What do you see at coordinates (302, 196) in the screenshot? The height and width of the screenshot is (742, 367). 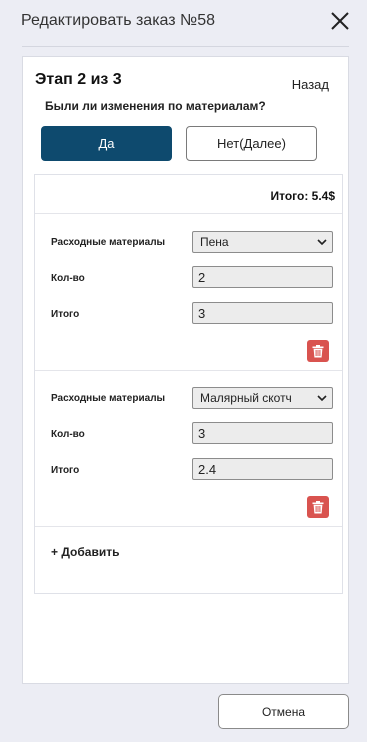 I see `materials-total: Итого: 5.4$` at bounding box center [302, 196].